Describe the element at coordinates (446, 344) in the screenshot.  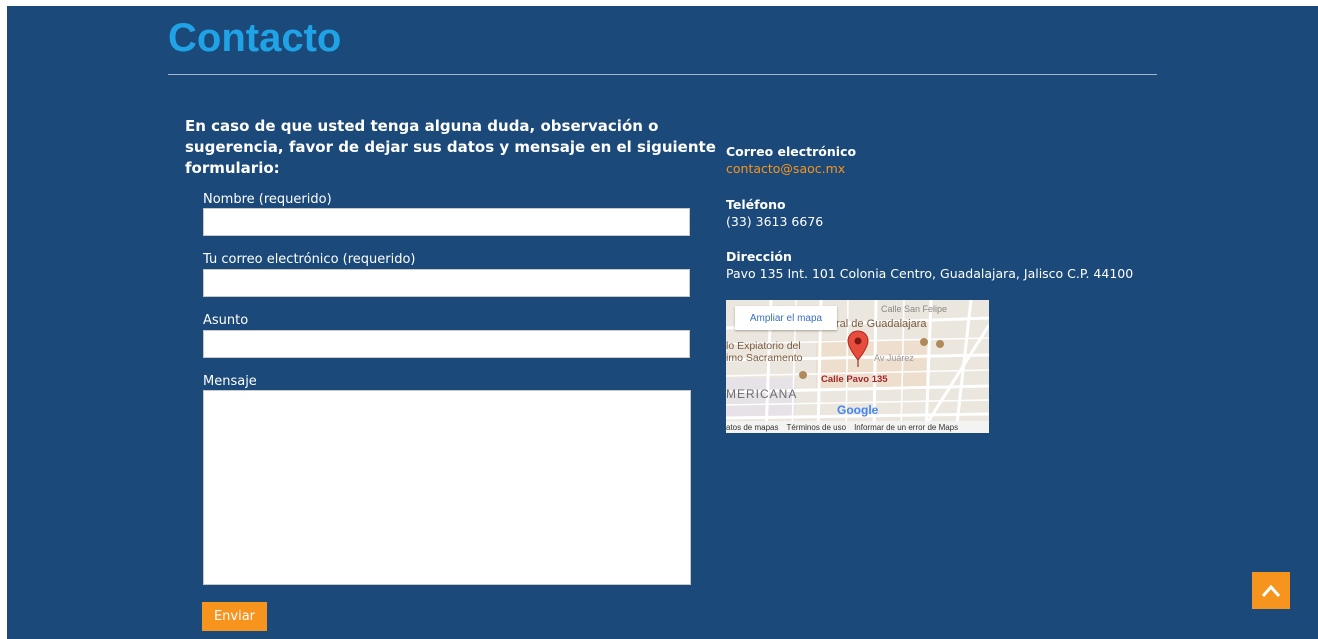
I see `subject-field` at that location.